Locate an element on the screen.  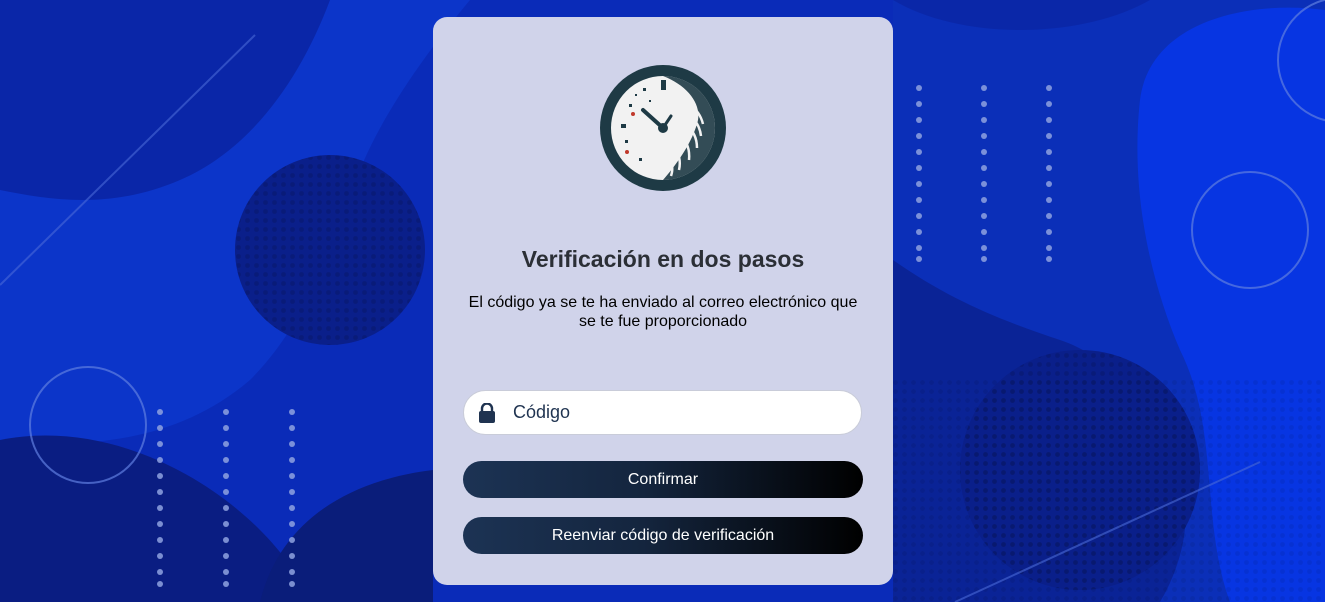
resend-code-button: Reenviar código de verificación is located at coordinates (663, 535).